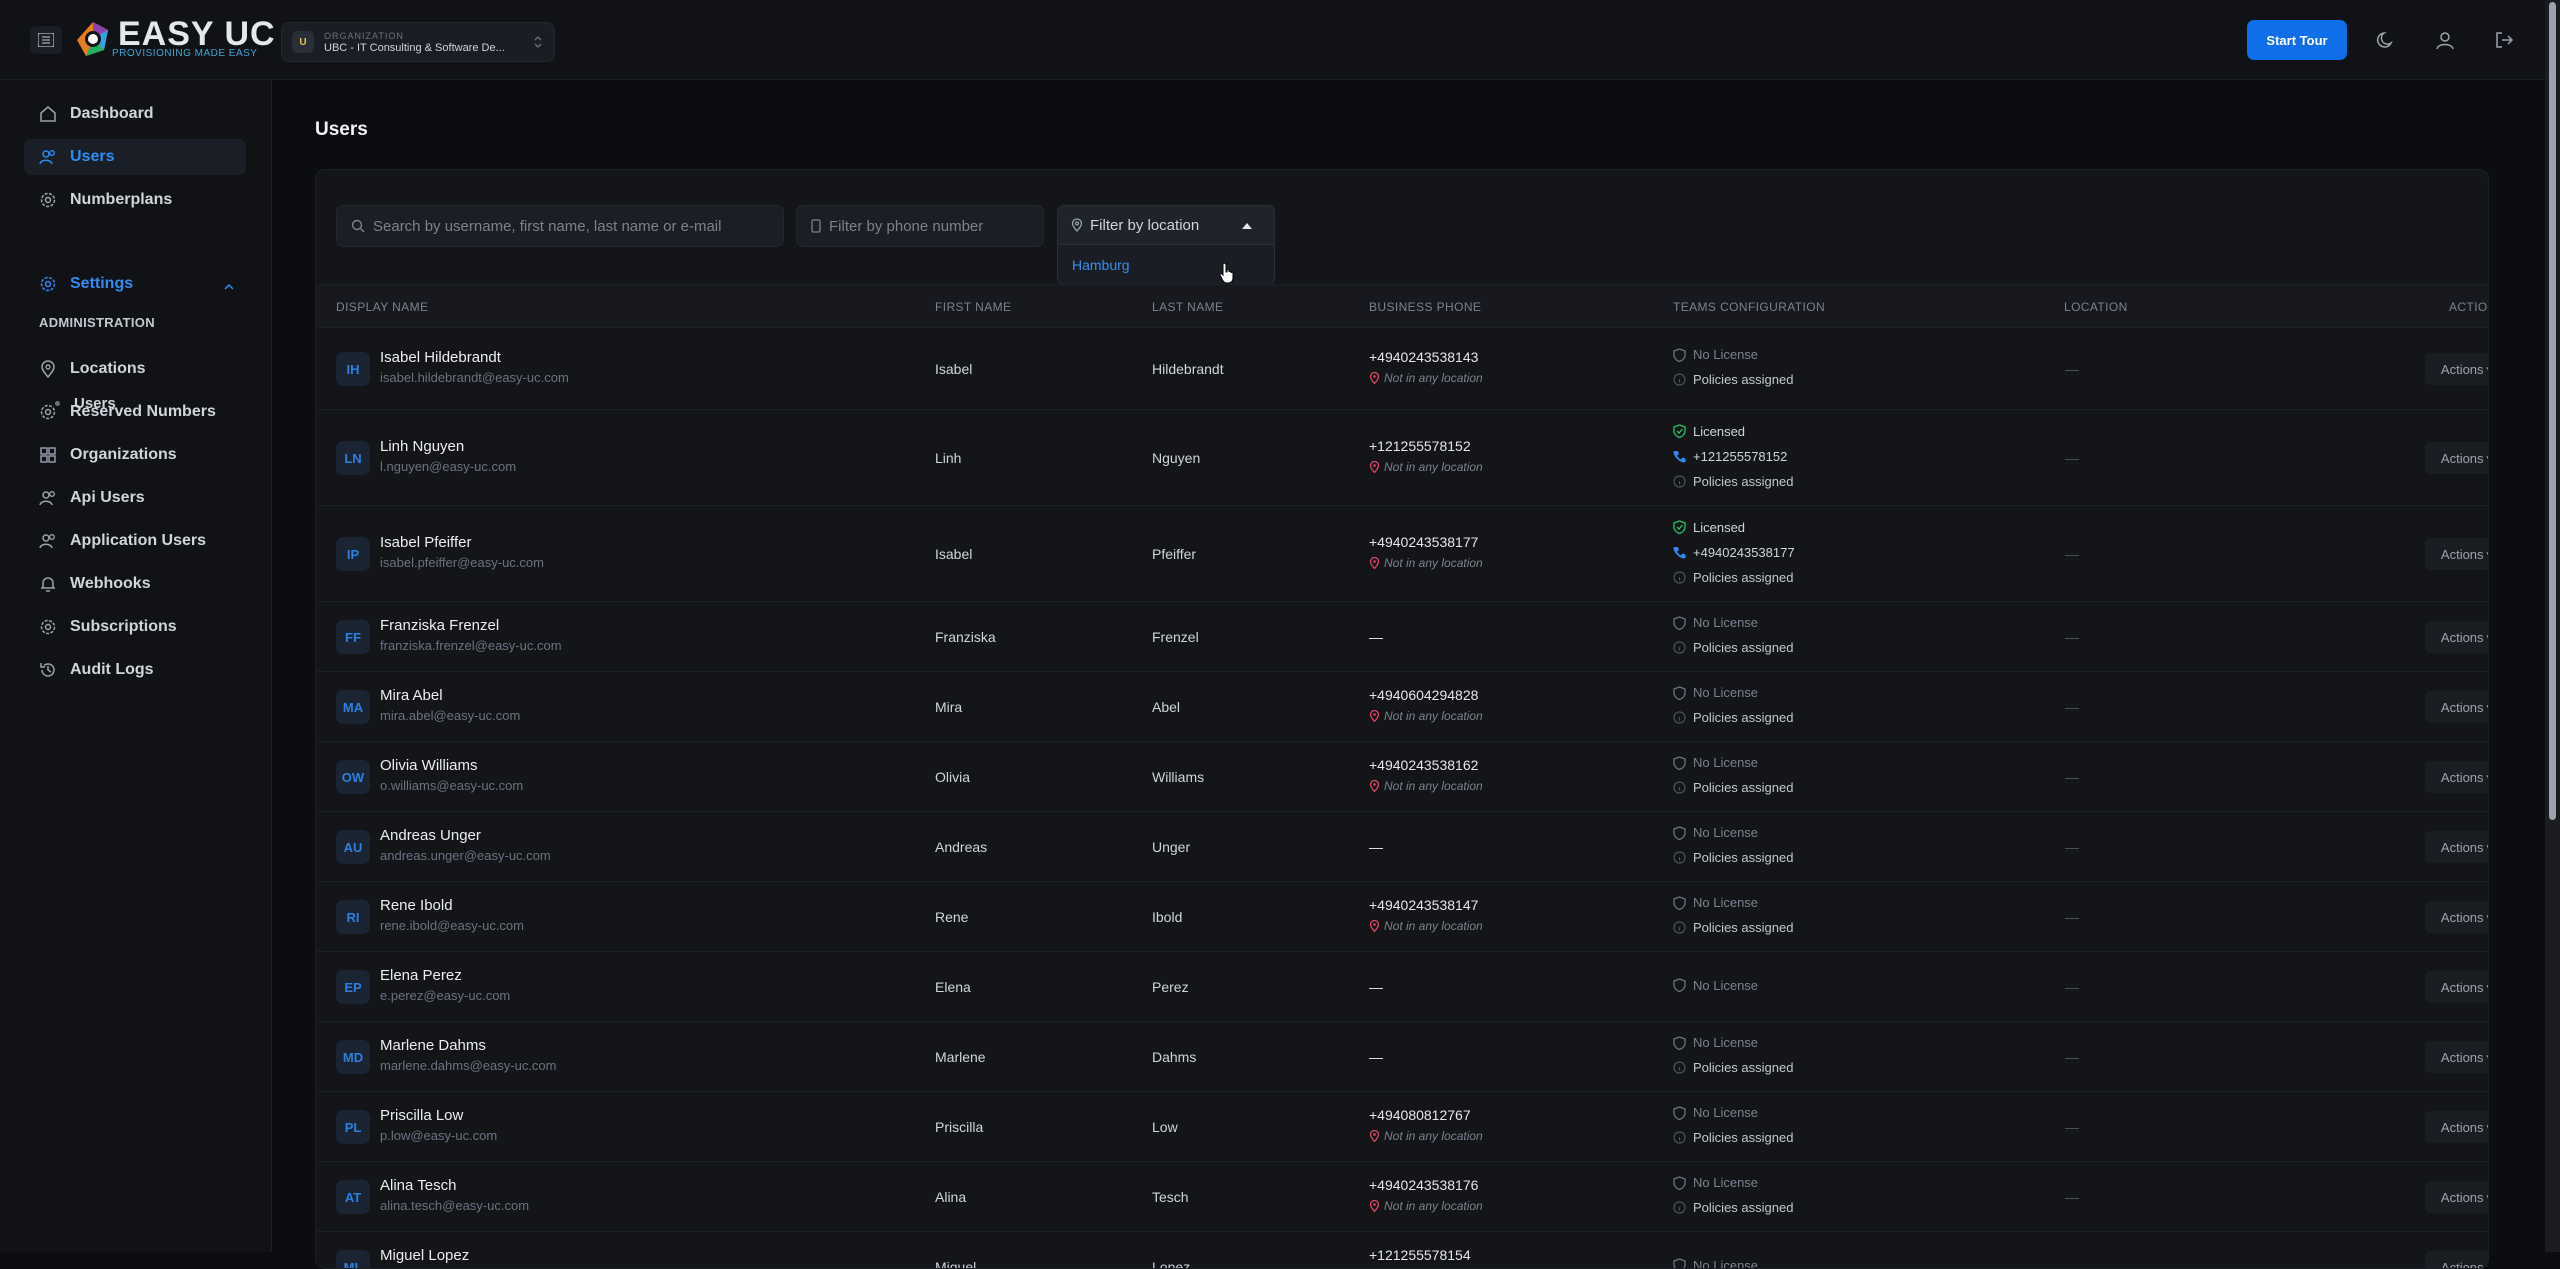 The width and height of the screenshot is (2560, 1269). I want to click on sidebar-item-settings: Settings, so click(135, 284).